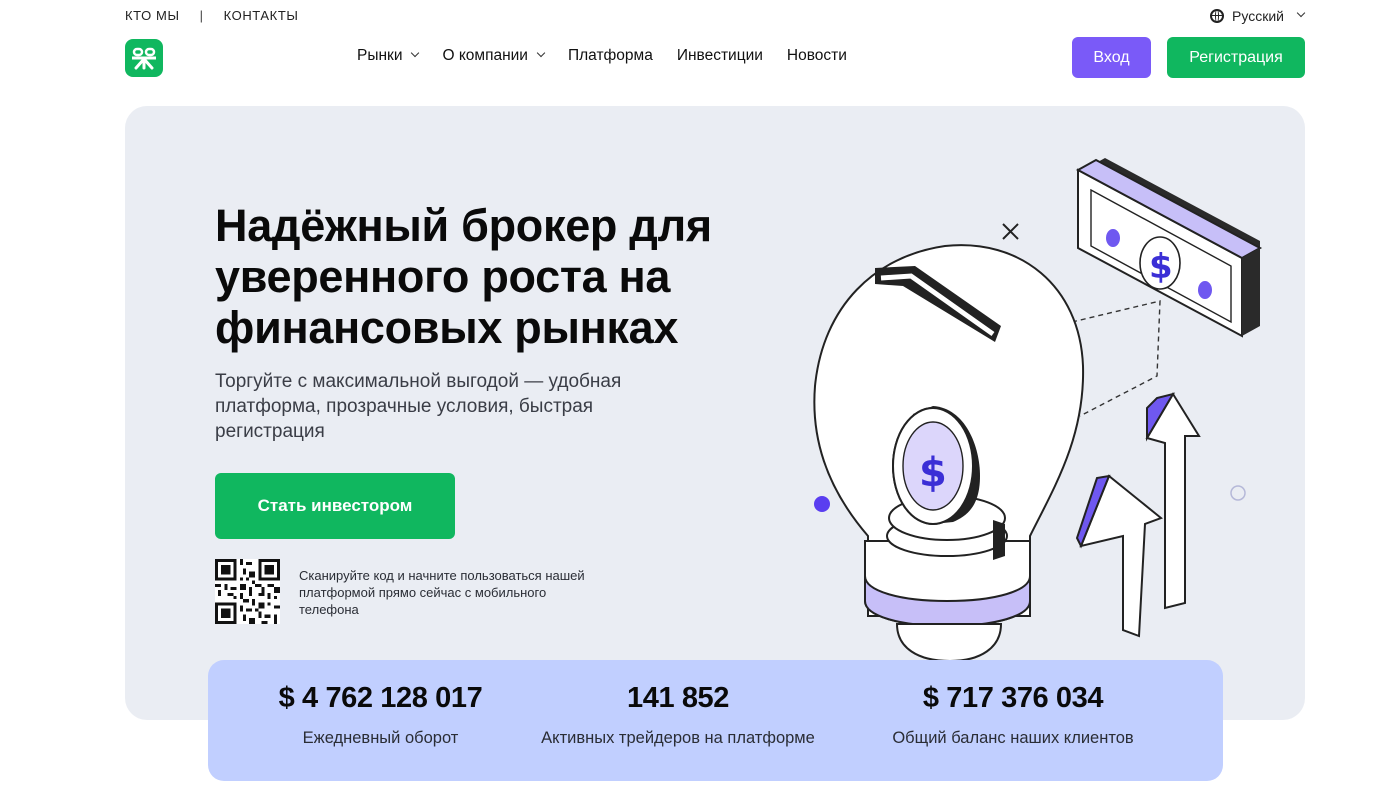  I want to click on banknote: $, so click(1169, 248).